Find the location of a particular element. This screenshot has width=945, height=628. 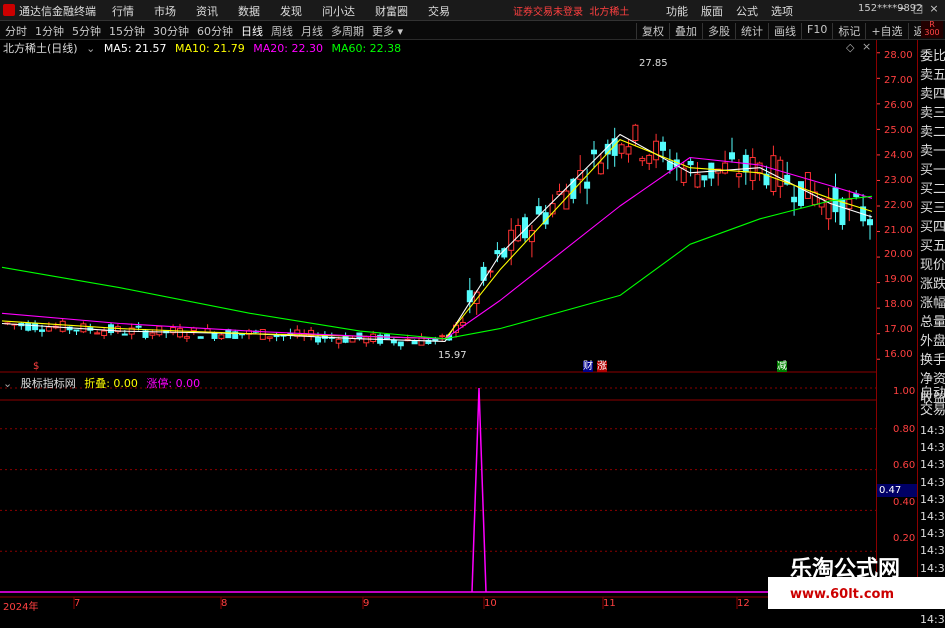

tick-time: 14:37 is located at coordinates (932, 430).